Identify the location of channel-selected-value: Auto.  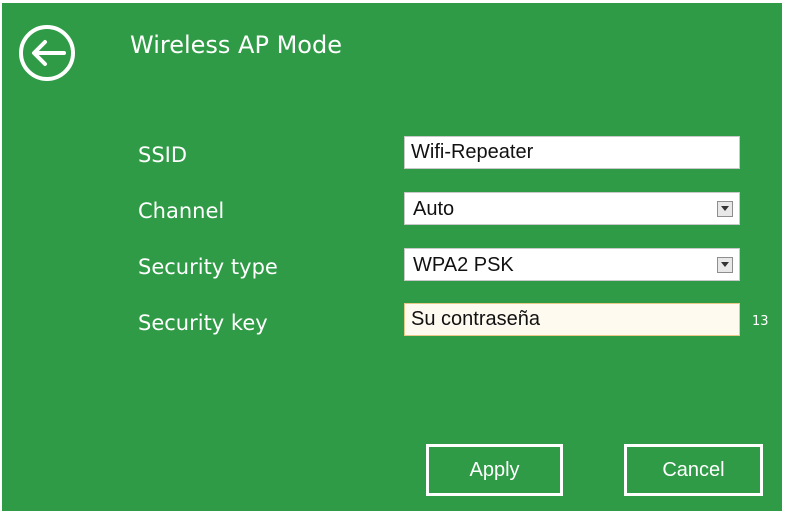
(434, 209).